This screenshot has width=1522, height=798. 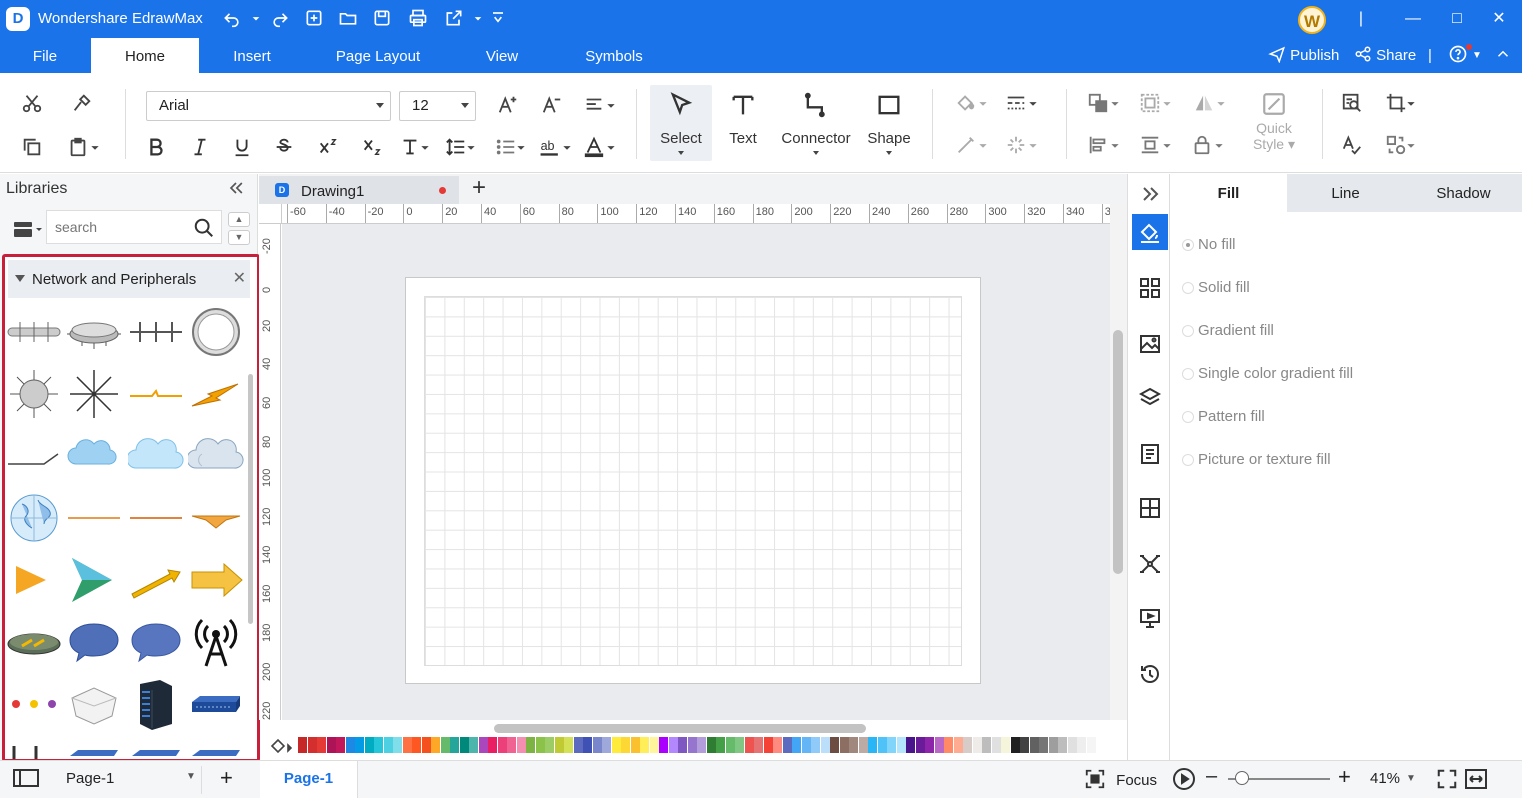 I want to click on shape-hub, so click(x=94, y=332).